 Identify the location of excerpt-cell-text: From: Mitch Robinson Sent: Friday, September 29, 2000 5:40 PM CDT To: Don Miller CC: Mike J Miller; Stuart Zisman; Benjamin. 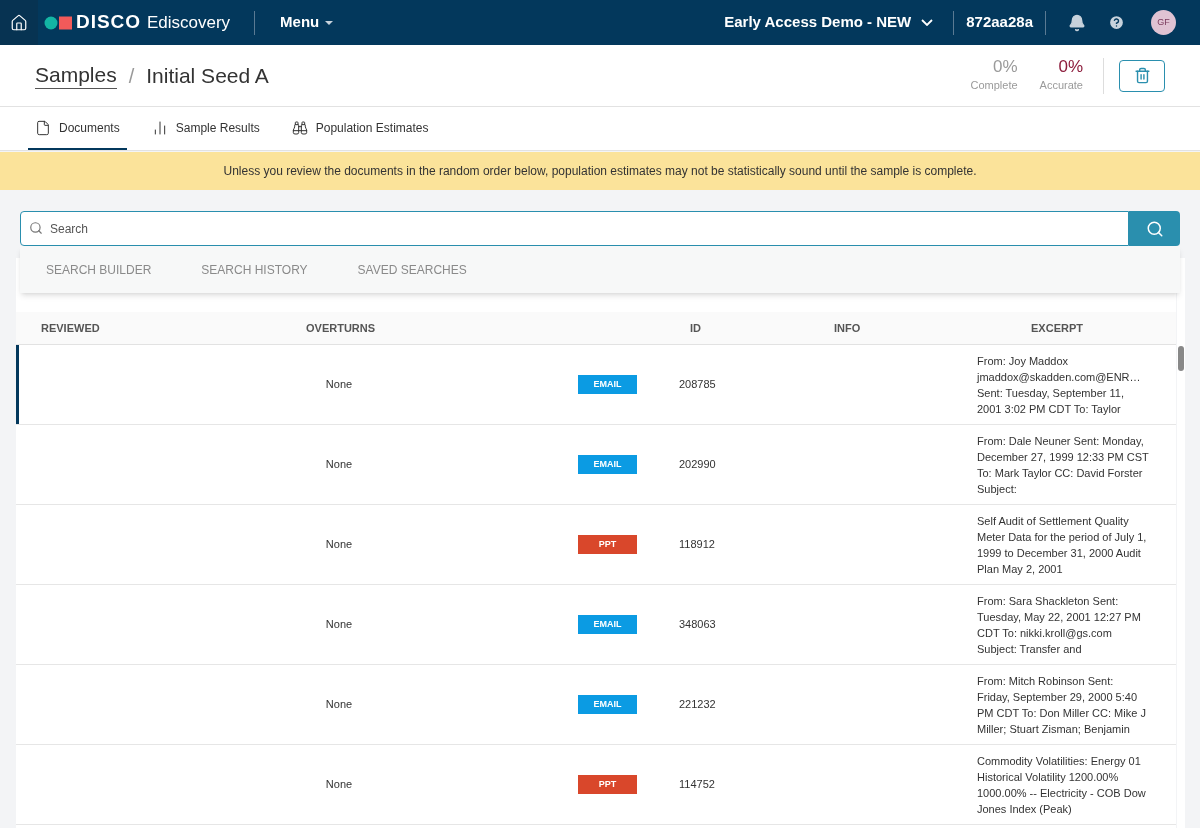
(1062, 705).